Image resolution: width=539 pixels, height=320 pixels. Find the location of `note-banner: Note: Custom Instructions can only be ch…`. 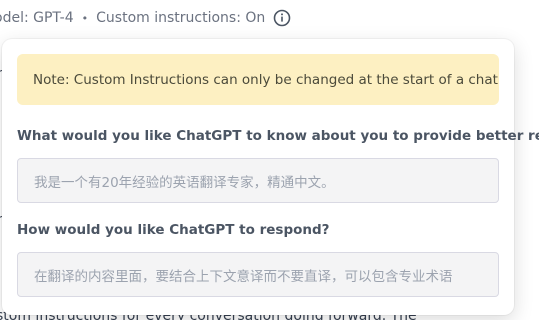

note-banner: Note: Custom Instructions can only be ch… is located at coordinates (258, 79).